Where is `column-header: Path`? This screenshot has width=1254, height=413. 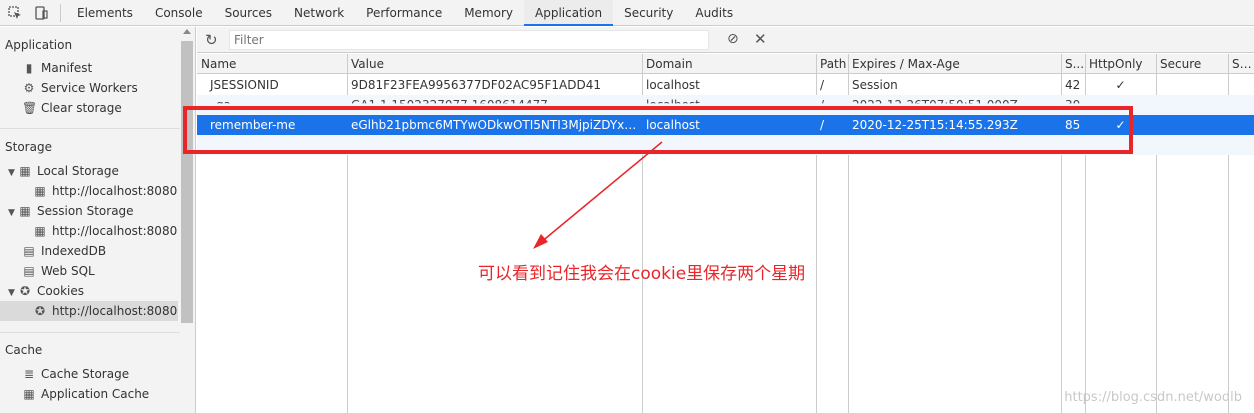 column-header: Path is located at coordinates (832, 64).